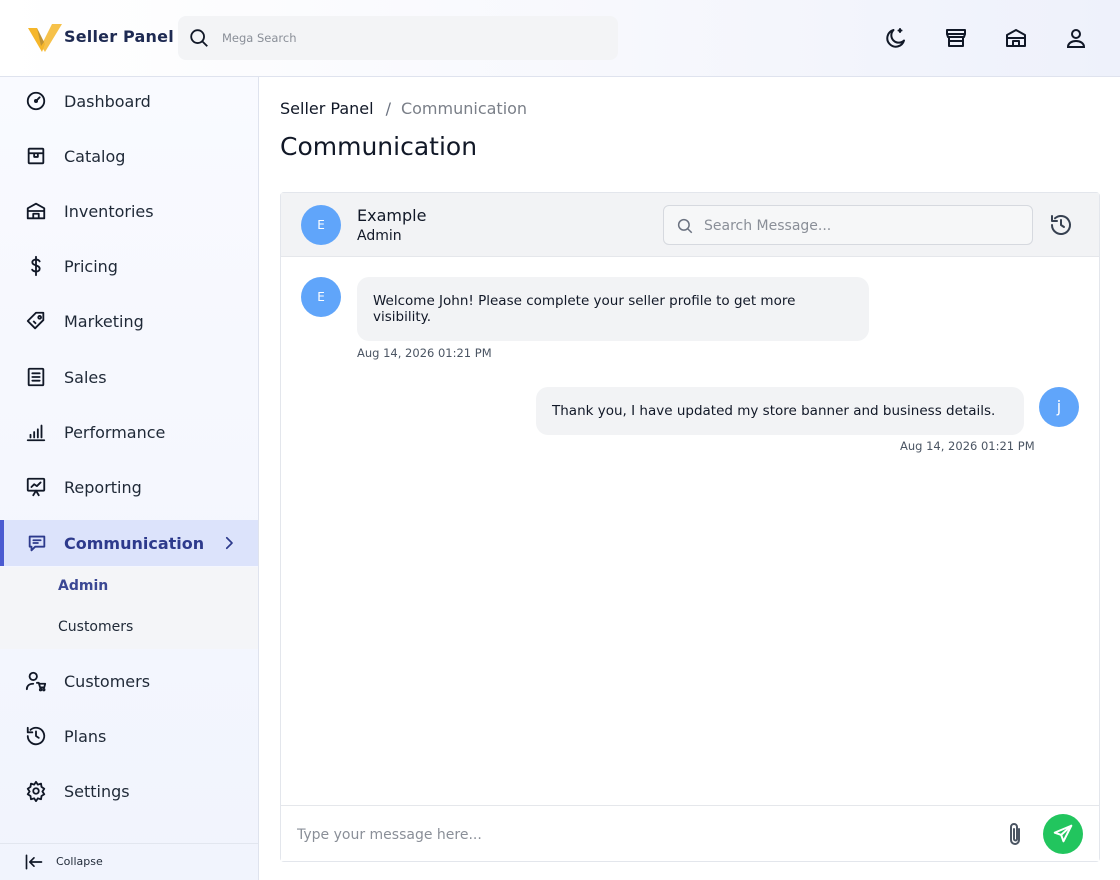 This screenshot has height=880, width=1120. Describe the element at coordinates (134, 543) in the screenshot. I see `sidebar-item-label: Communication` at that location.